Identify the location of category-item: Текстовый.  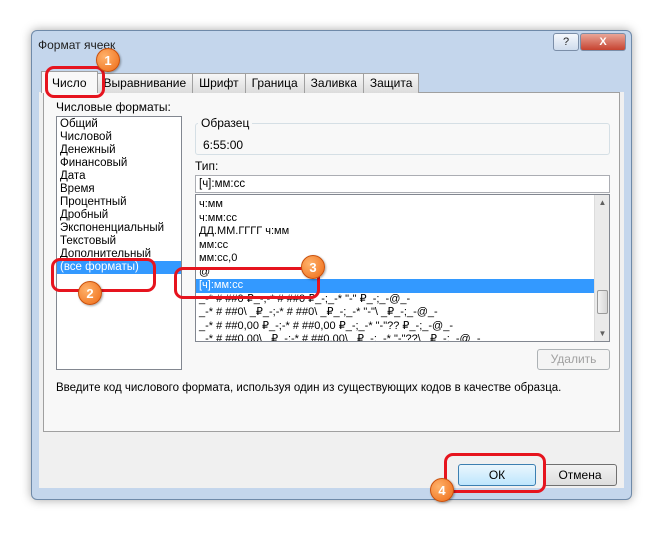
(119, 241).